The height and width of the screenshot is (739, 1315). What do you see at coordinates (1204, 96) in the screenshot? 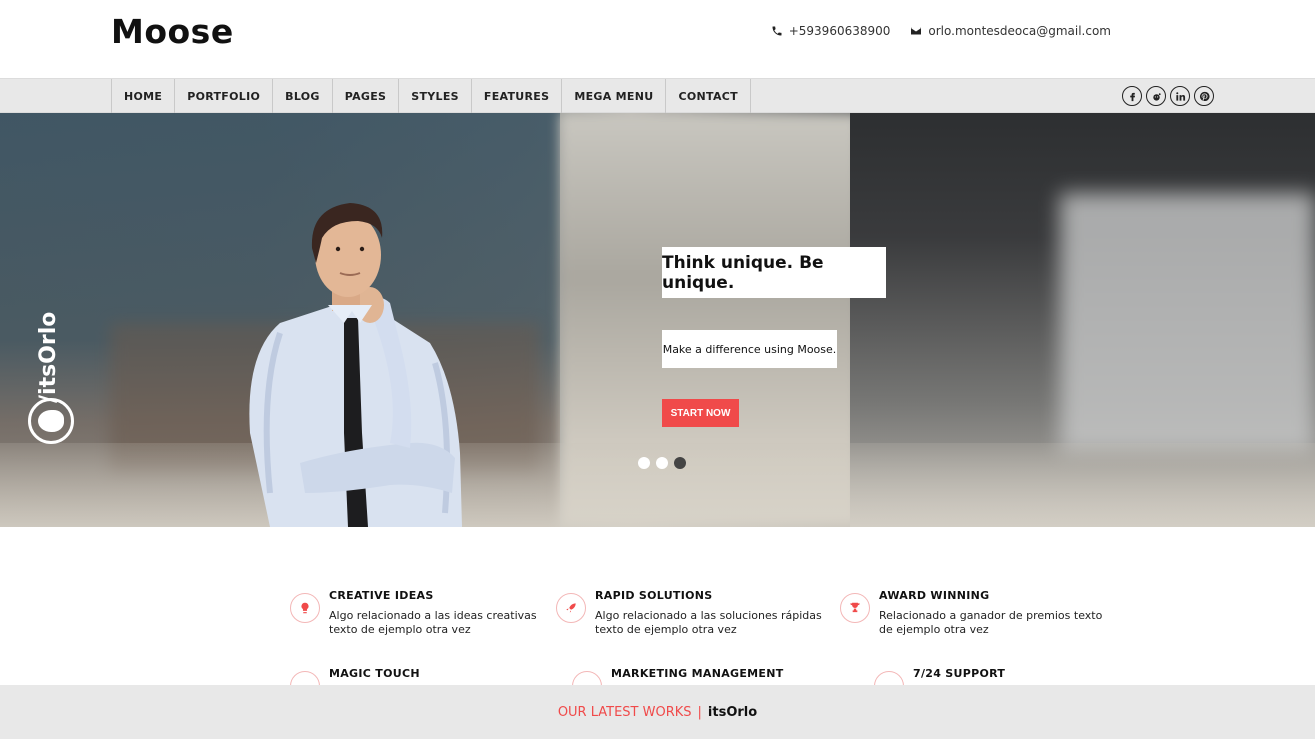
I see `pinterest-icon` at bounding box center [1204, 96].